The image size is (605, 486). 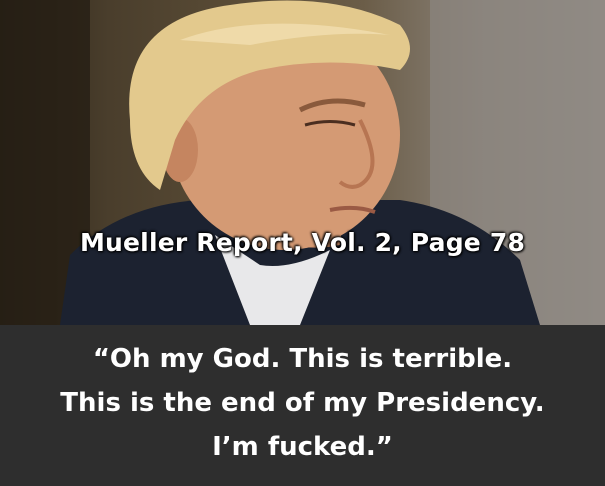 What do you see at coordinates (302, 359) in the screenshot?
I see `quote-line-1: “Oh my God. This is terrible.` at bounding box center [302, 359].